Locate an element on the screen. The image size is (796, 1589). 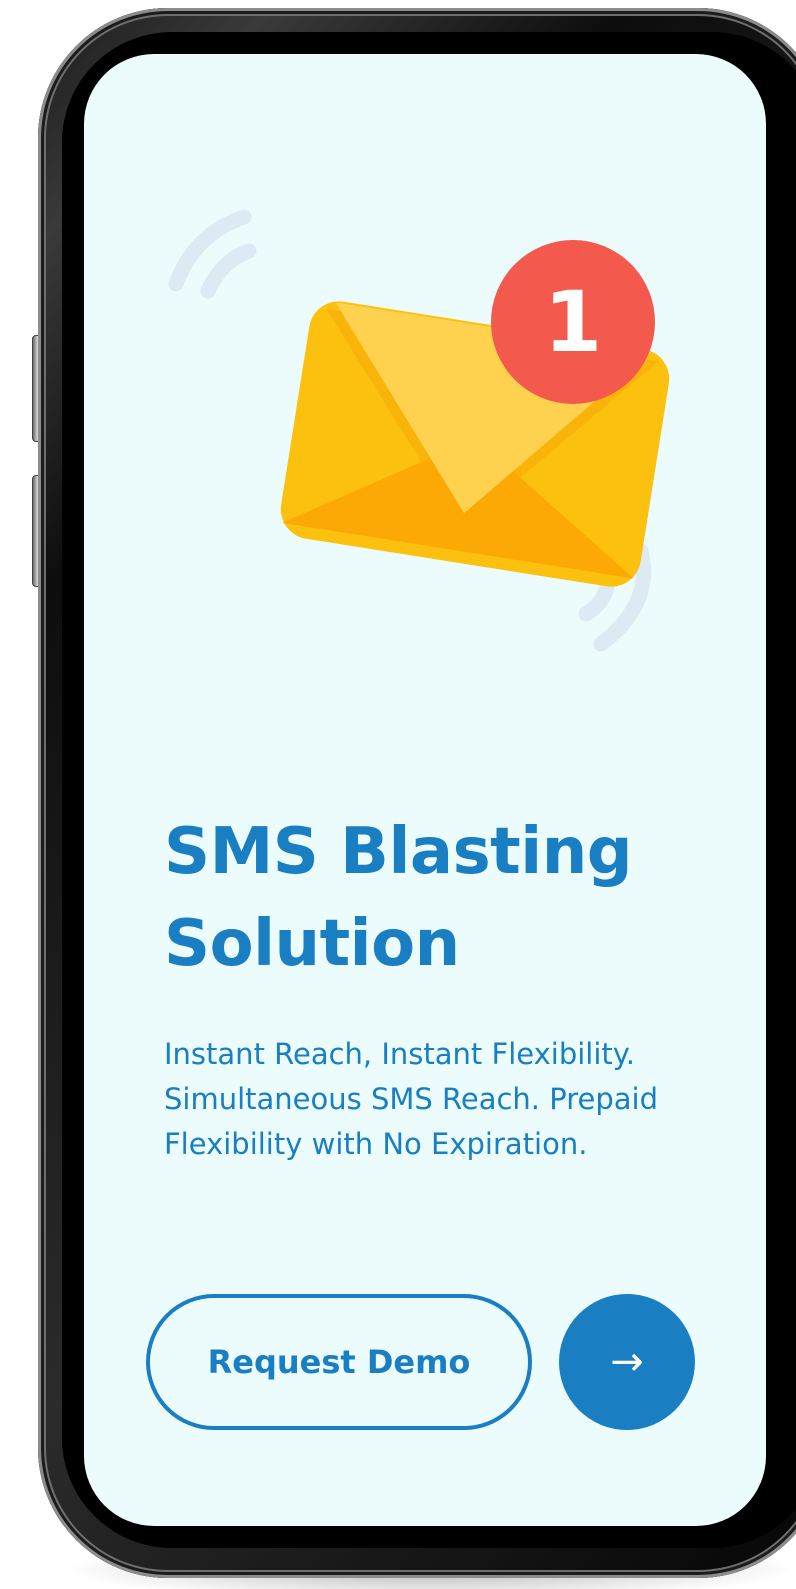
vibration-waves-icon is located at coordinates (212, 254).